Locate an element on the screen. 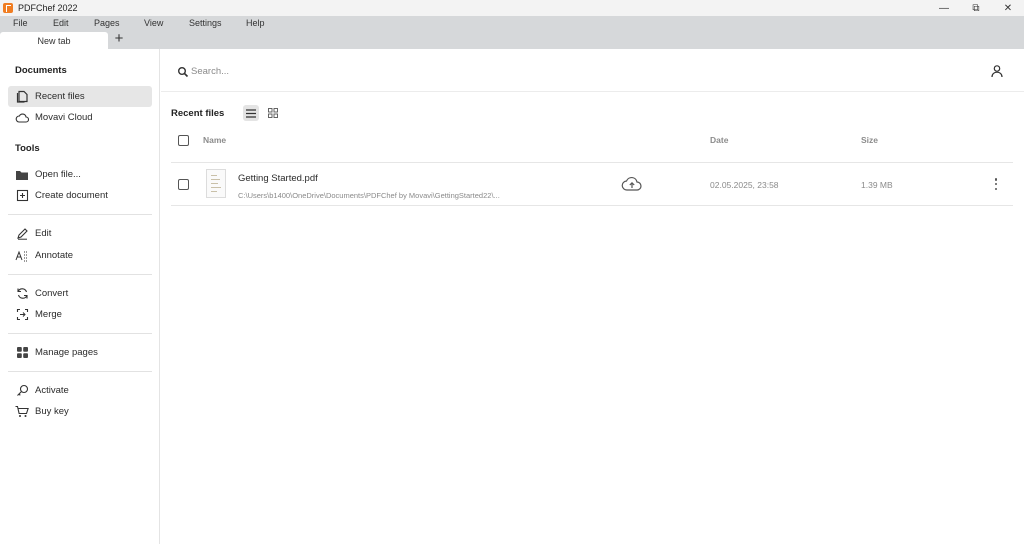 This screenshot has width=1024, height=544. column-header-name: Name is located at coordinates (214, 140).